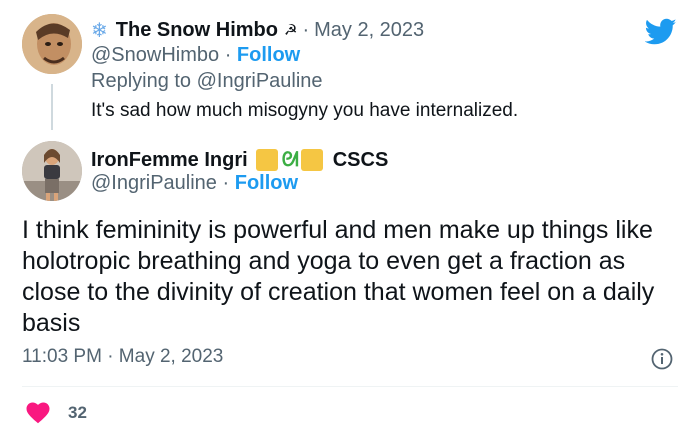  I want to click on hammer-sickle-emoji-icon: ☭, so click(290, 30).